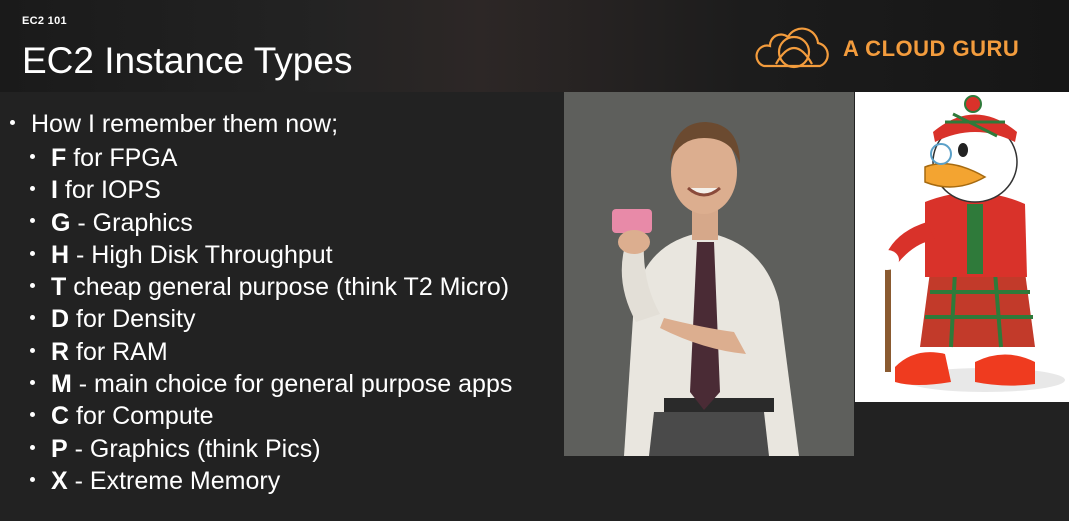 The height and width of the screenshot is (521, 1069). I want to click on instance-description: for Compute, so click(141, 416).